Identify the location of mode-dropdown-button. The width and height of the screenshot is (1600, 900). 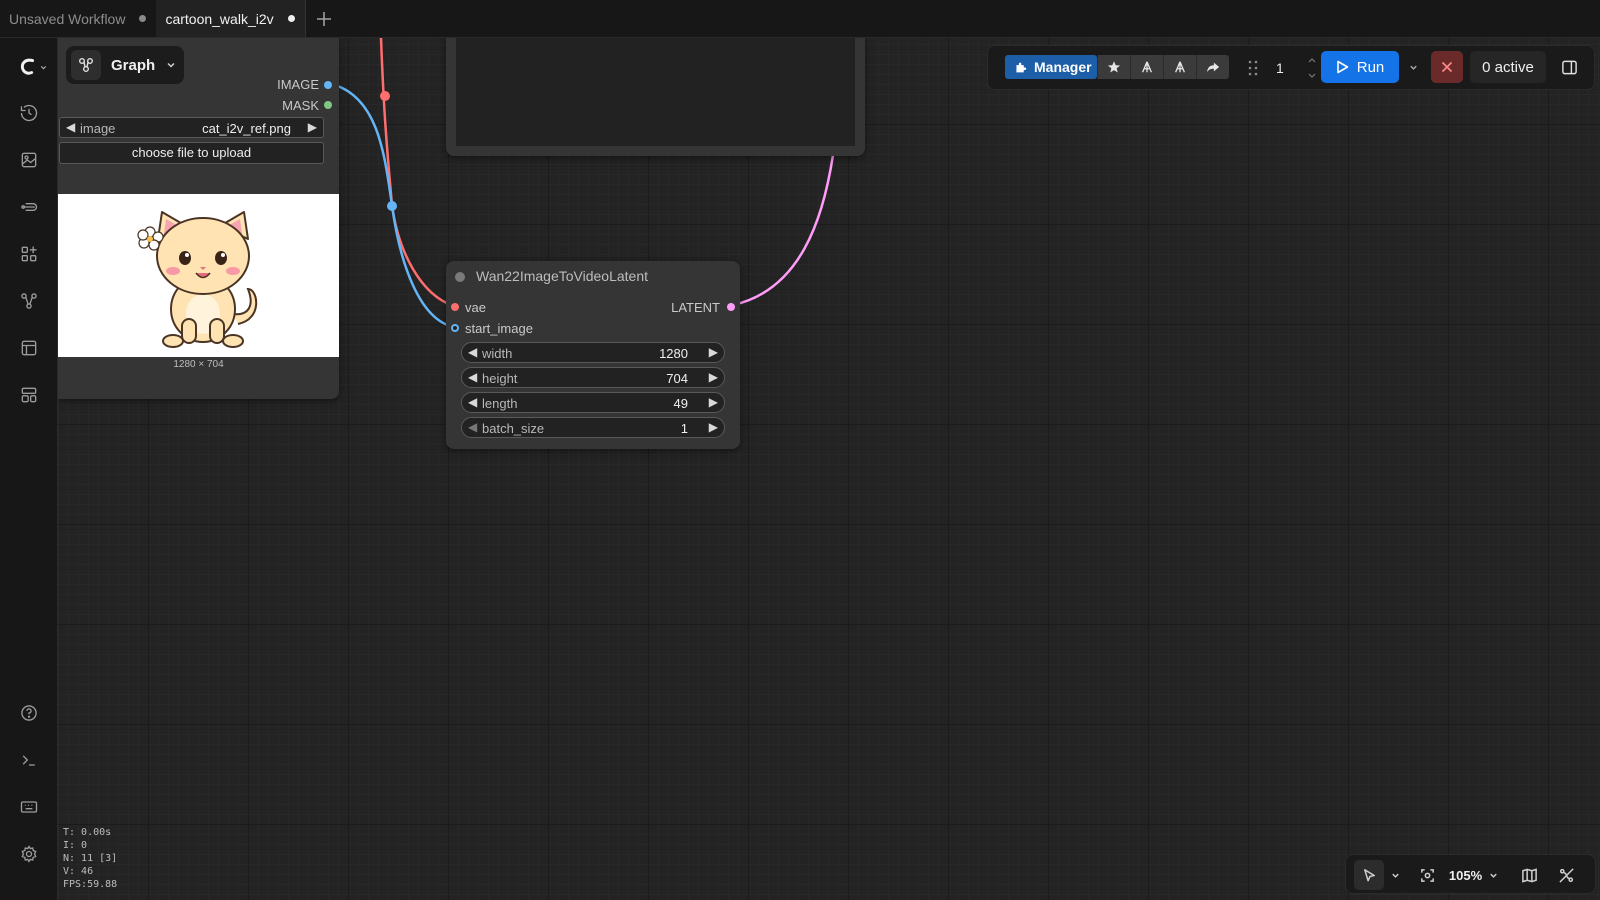
(1395, 875).